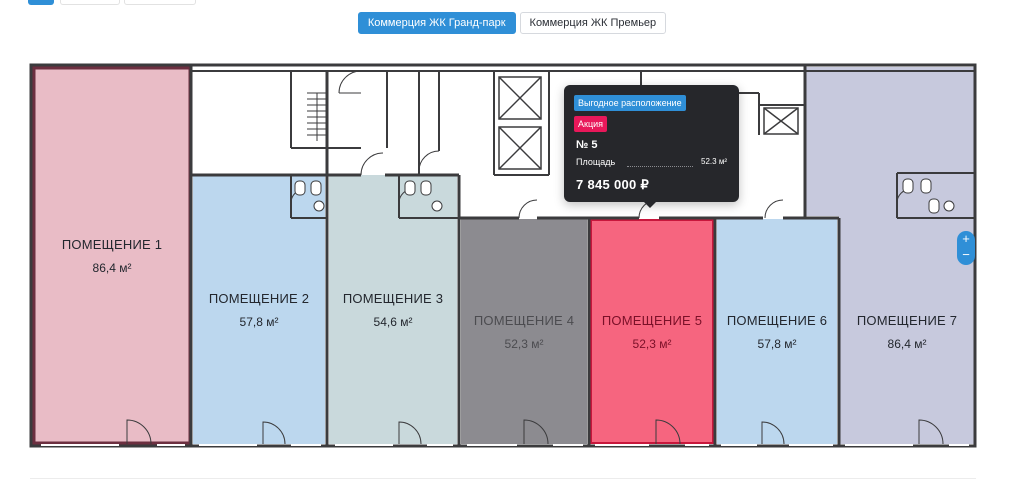 The image size is (1024, 482). What do you see at coordinates (907, 343) in the screenshot?
I see `room-7-area: 86,4 м²` at bounding box center [907, 343].